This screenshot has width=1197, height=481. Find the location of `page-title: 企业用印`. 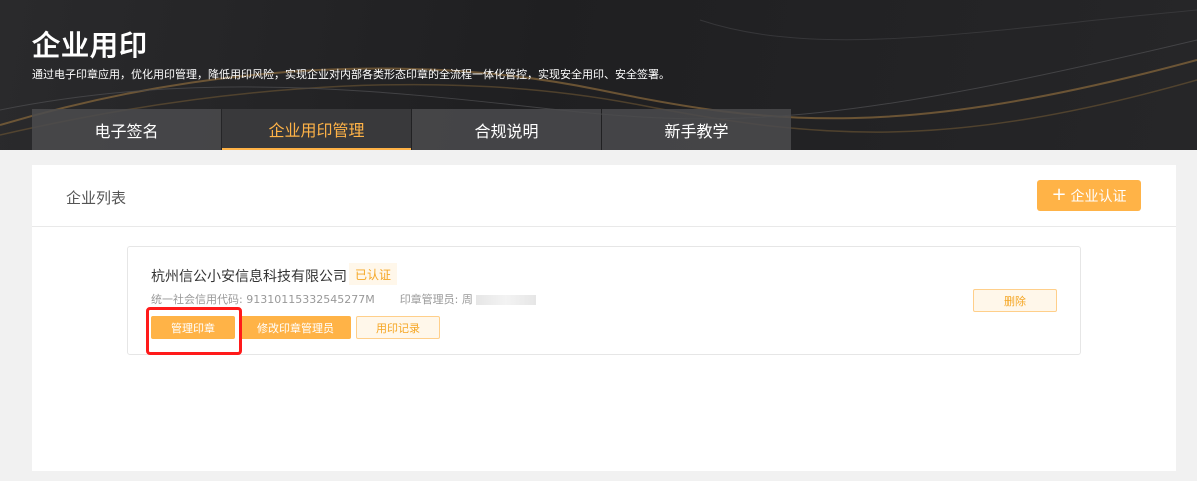

page-title: 企业用印 is located at coordinates (90, 45).